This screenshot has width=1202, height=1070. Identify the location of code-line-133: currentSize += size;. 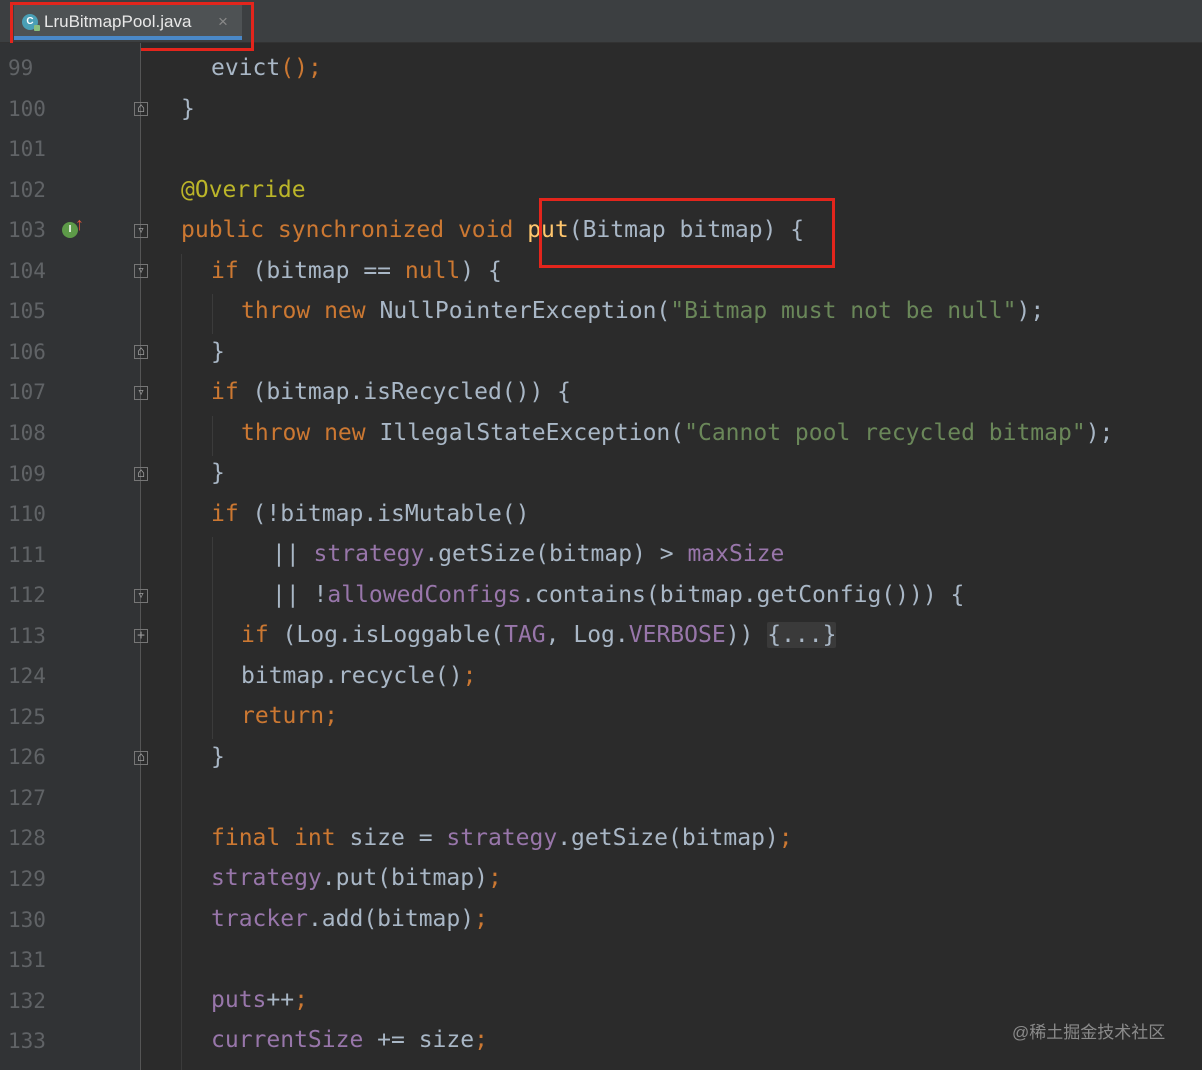
(349, 1040).